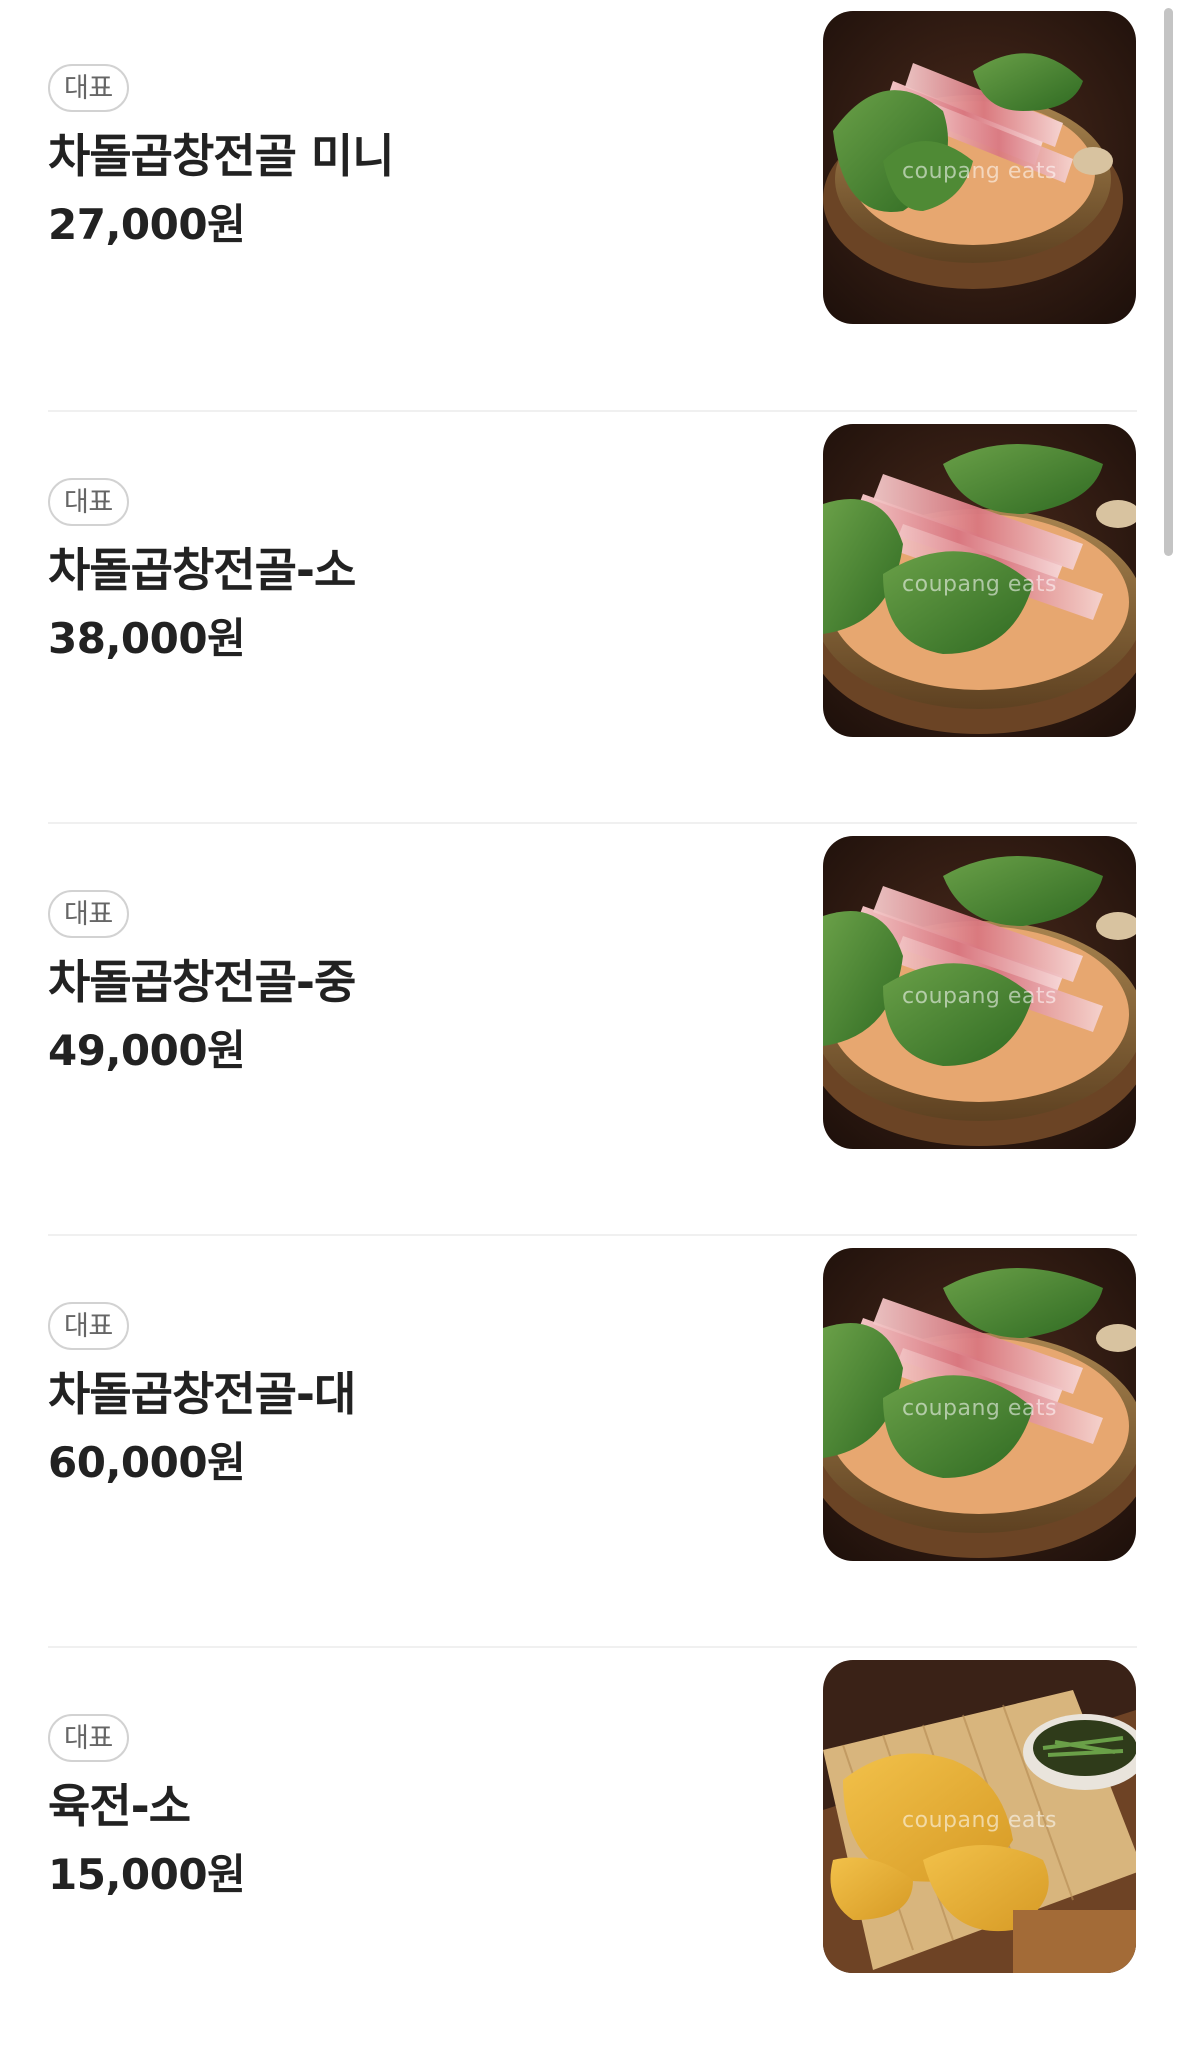  Describe the element at coordinates (202, 1394) in the screenshot. I see `menu-item-name: 차돌곱창전골-대` at that location.